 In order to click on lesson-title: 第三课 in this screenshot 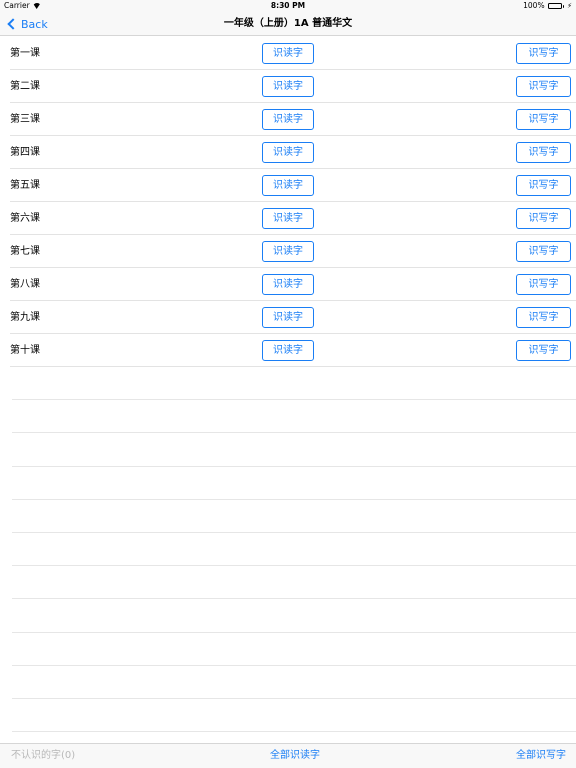, I will do `click(25, 119)`.